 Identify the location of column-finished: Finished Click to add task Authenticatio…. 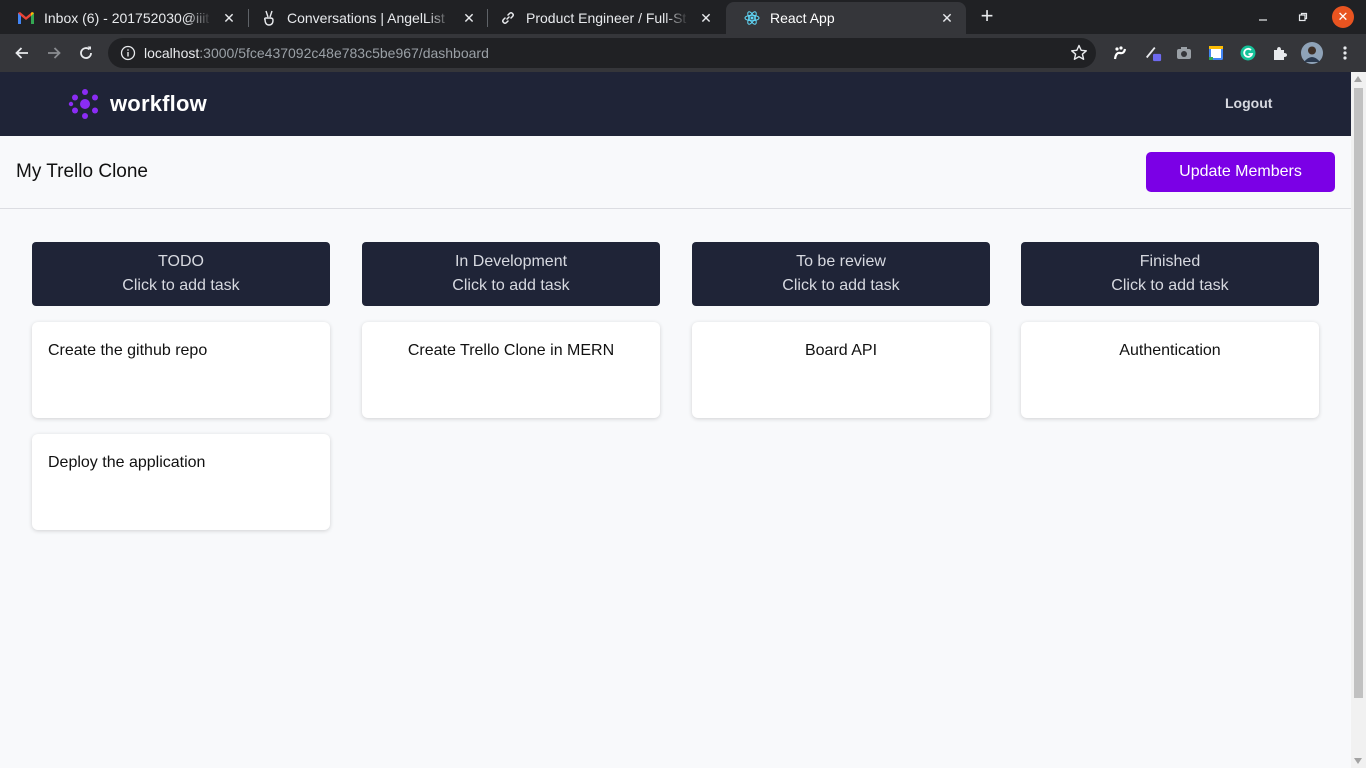
(1170, 330).